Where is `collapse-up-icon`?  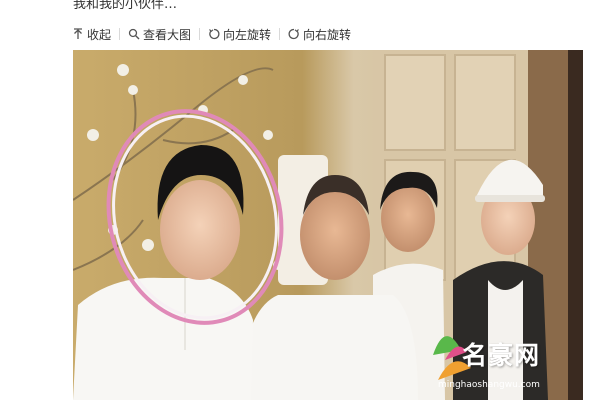 collapse-up-icon is located at coordinates (78, 33).